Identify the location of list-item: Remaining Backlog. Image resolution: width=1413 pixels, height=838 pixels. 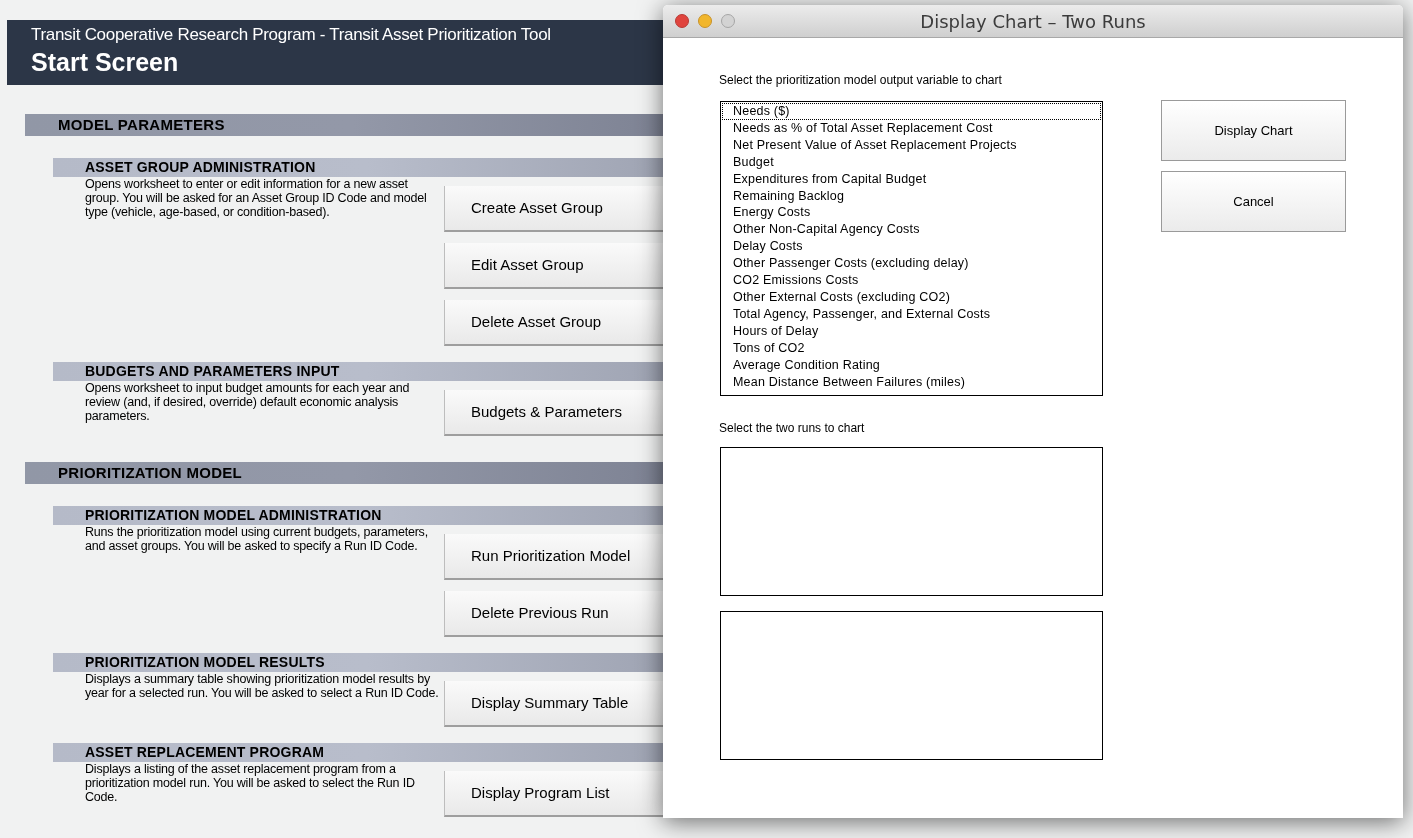
(911, 196).